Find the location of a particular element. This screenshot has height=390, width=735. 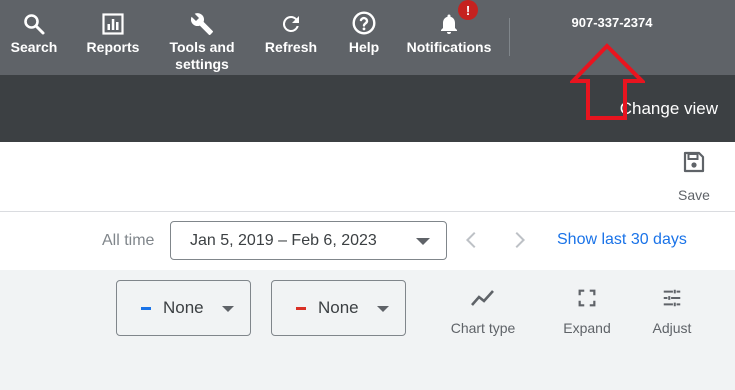

chart-type-label: Chart type is located at coordinates (483, 328).